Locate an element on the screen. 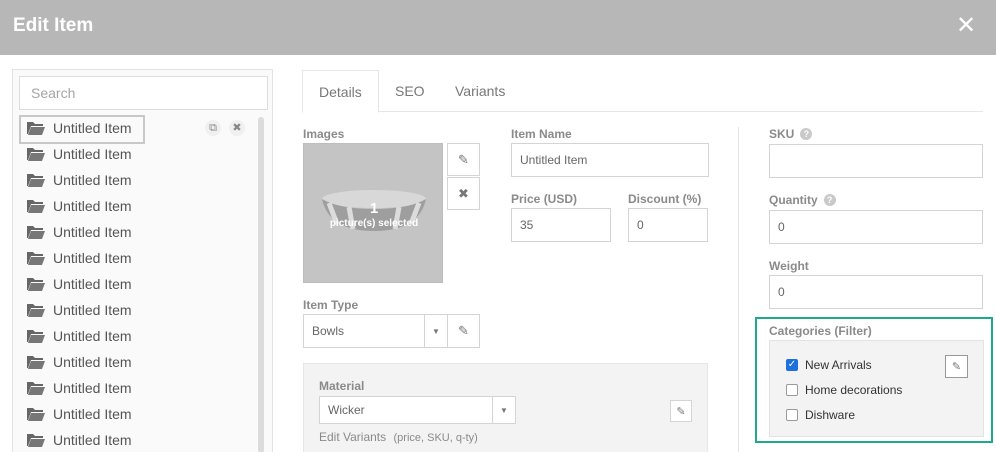  edit-item-type-button: ✎ is located at coordinates (463, 331).